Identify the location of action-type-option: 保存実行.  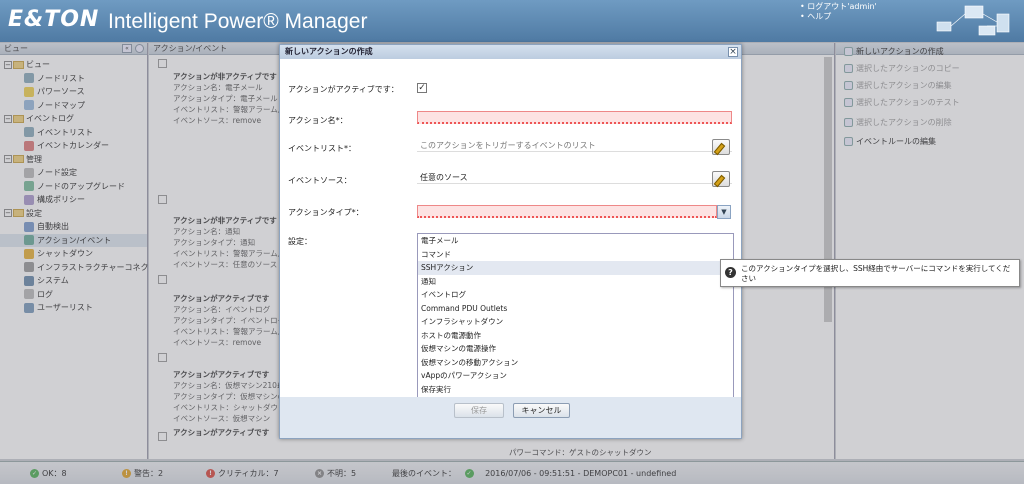
(575, 390).